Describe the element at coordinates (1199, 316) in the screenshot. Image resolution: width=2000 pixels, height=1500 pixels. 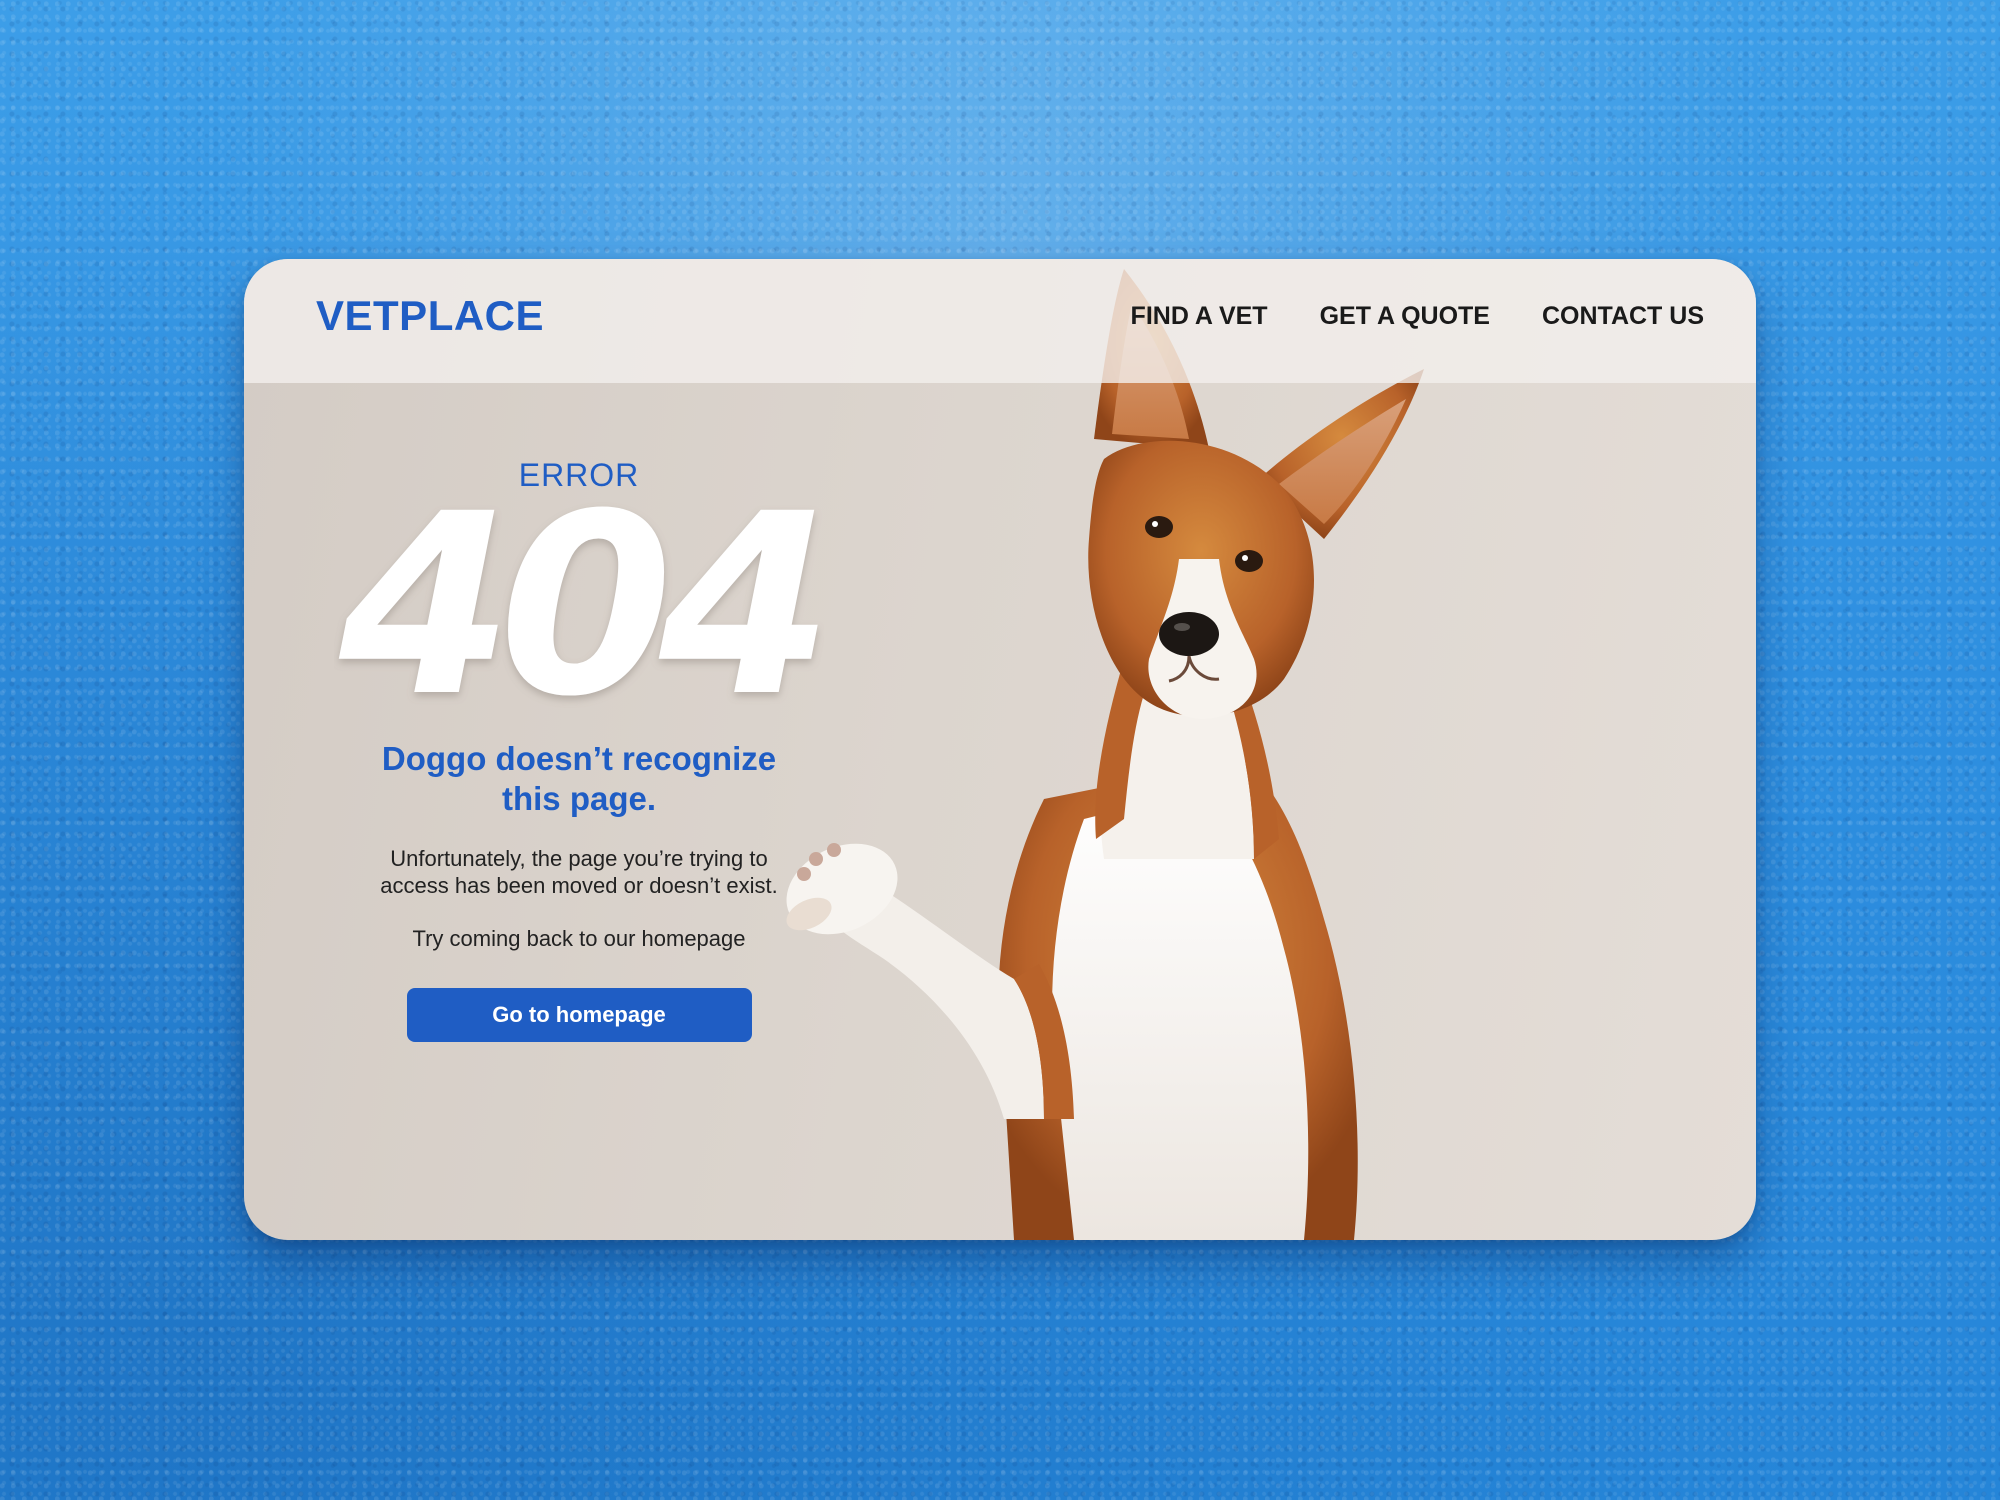
I see `nav-find-a-vet: FIND A VET` at that location.